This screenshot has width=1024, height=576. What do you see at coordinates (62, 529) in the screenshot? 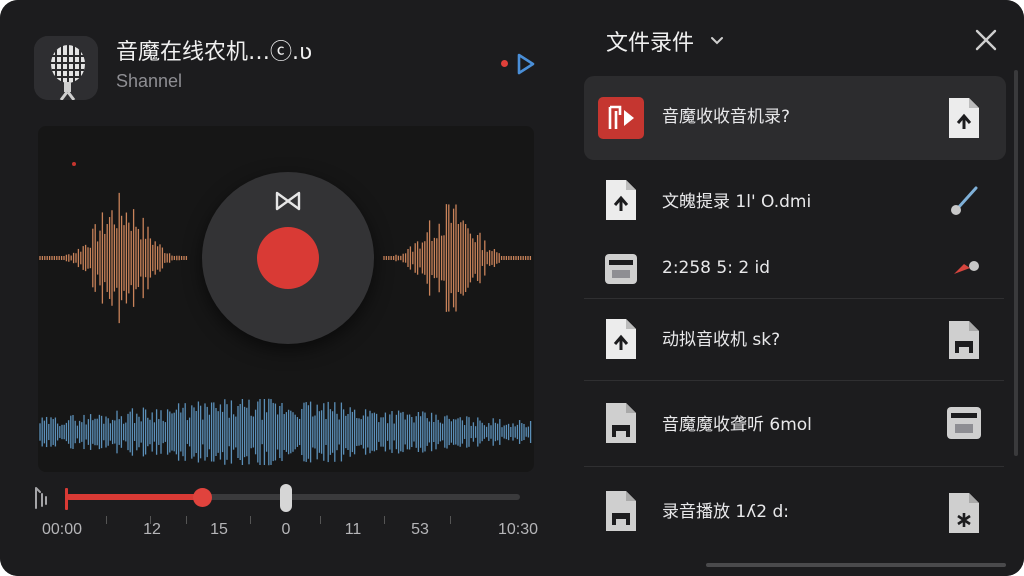
I see `timeline-label: 00:00` at bounding box center [62, 529].